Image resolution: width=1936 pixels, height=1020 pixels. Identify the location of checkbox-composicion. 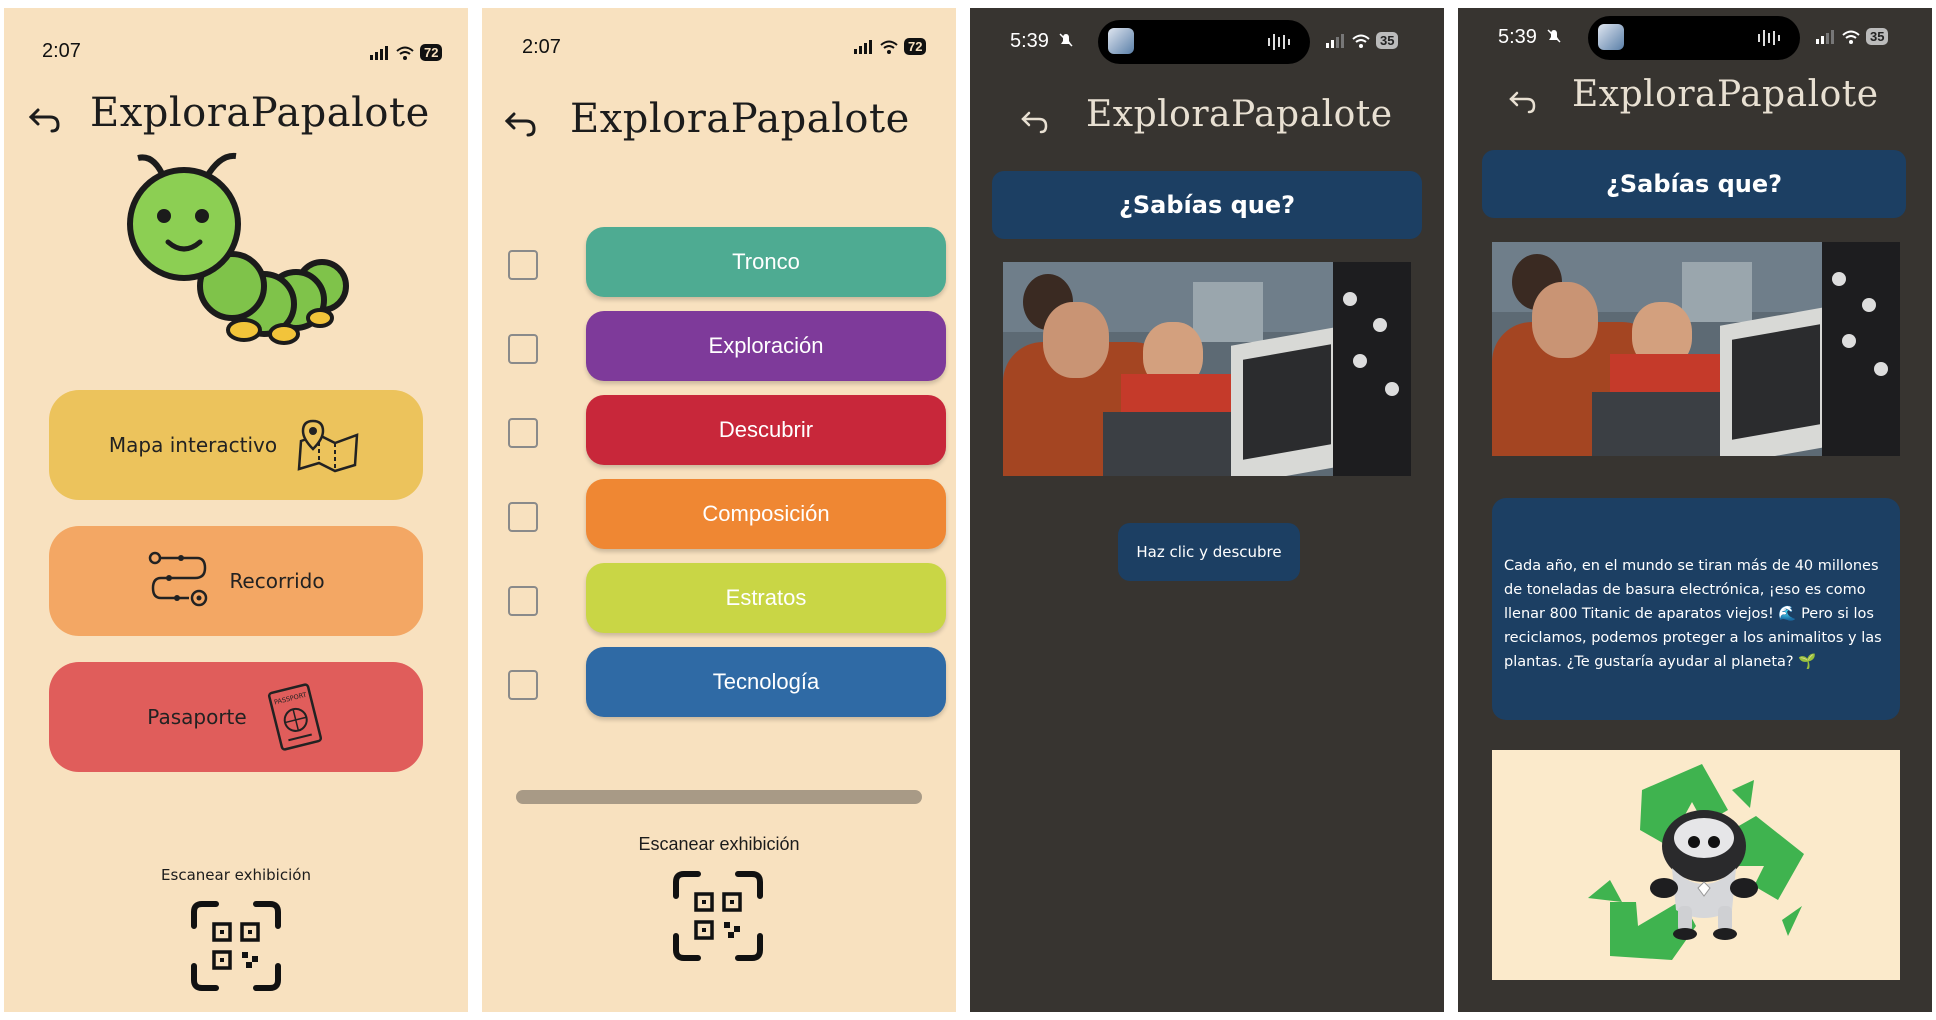
(523, 517).